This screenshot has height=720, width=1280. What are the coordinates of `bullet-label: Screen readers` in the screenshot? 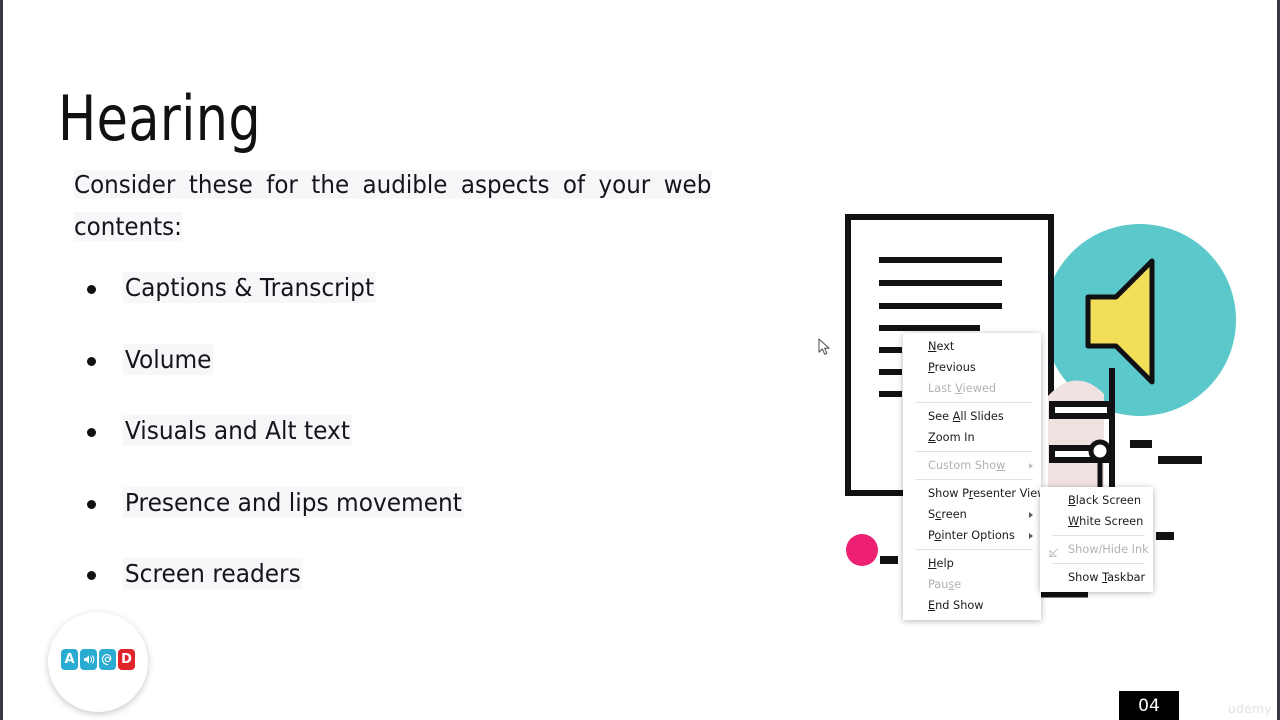 It's located at (213, 573).